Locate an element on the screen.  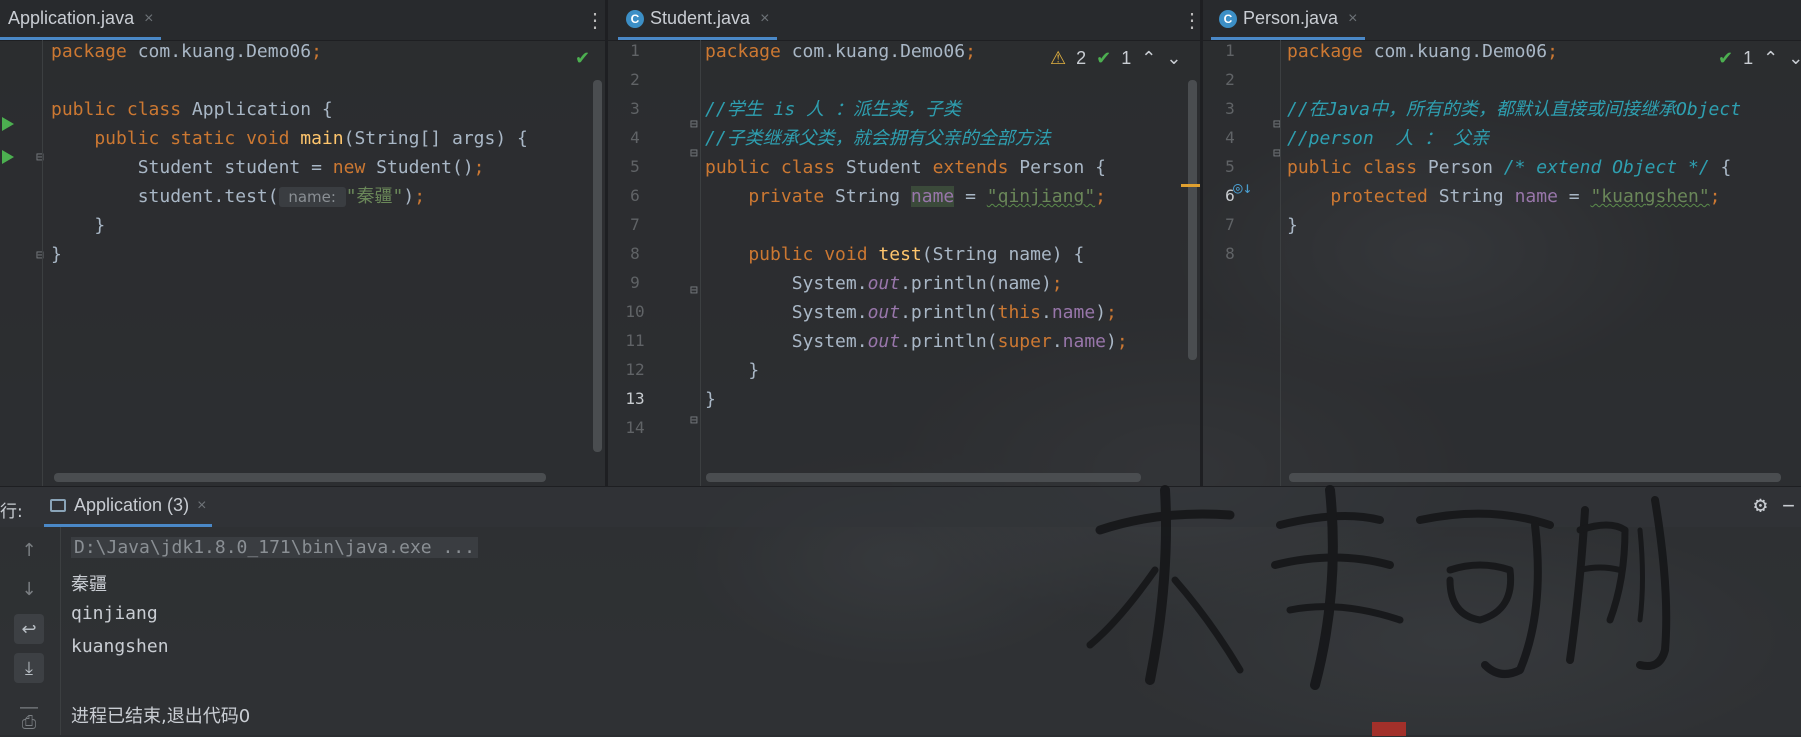
tab-application-java: Application.java × is located at coordinates (81, 20).